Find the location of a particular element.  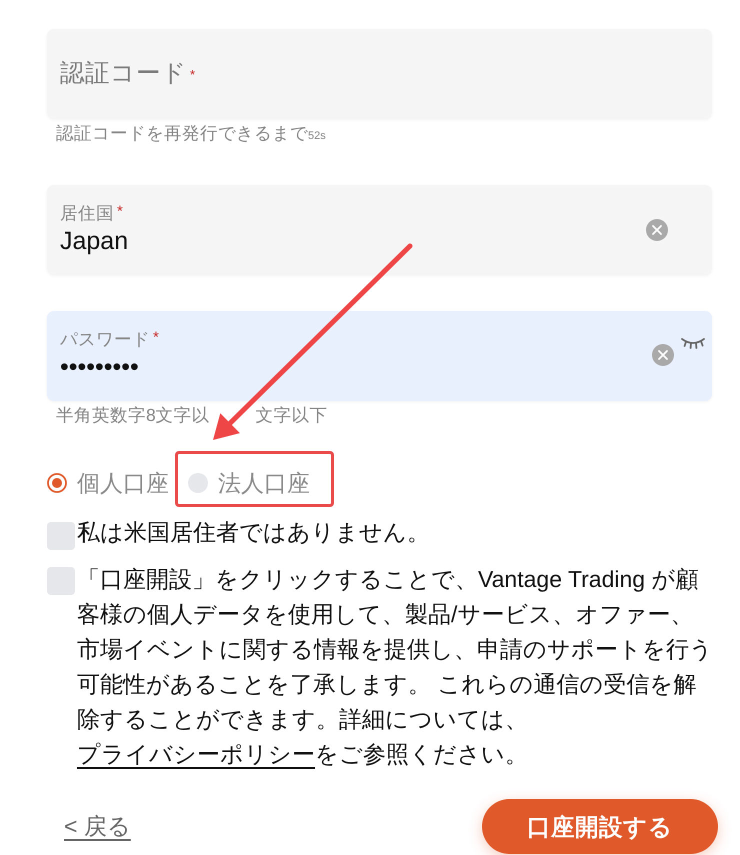

field-value: Japan is located at coordinates (94, 241).